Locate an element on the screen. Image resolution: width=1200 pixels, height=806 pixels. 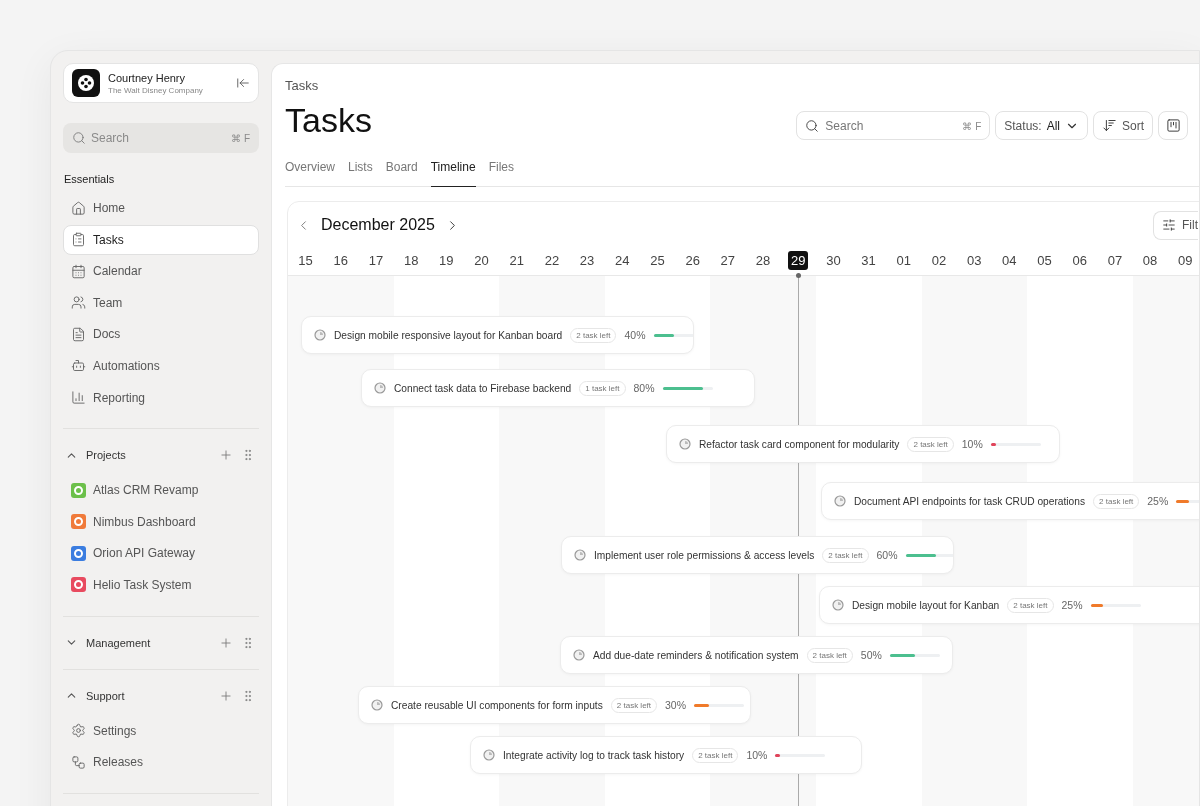
sidebar-item: Atlas CRM Revamp is located at coordinates (161, 490).